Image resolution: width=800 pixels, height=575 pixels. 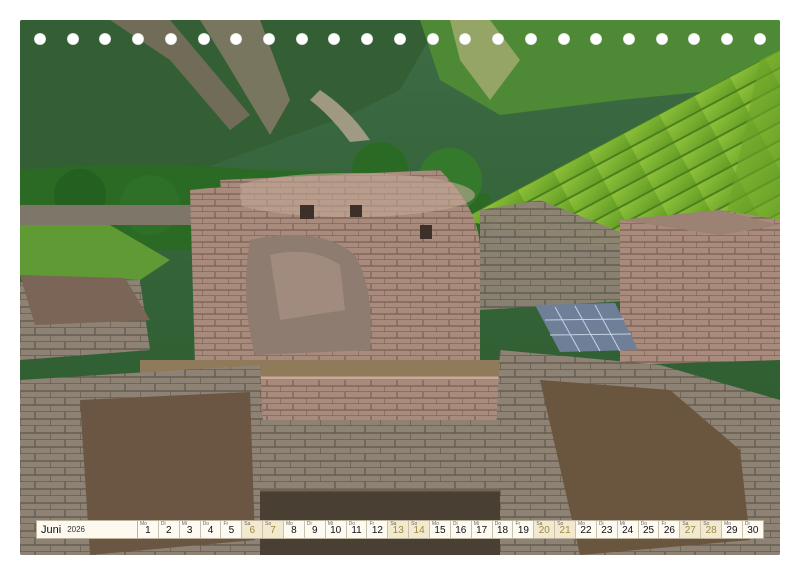 I want to click on day-cell: So 21, so click(x=566, y=529).